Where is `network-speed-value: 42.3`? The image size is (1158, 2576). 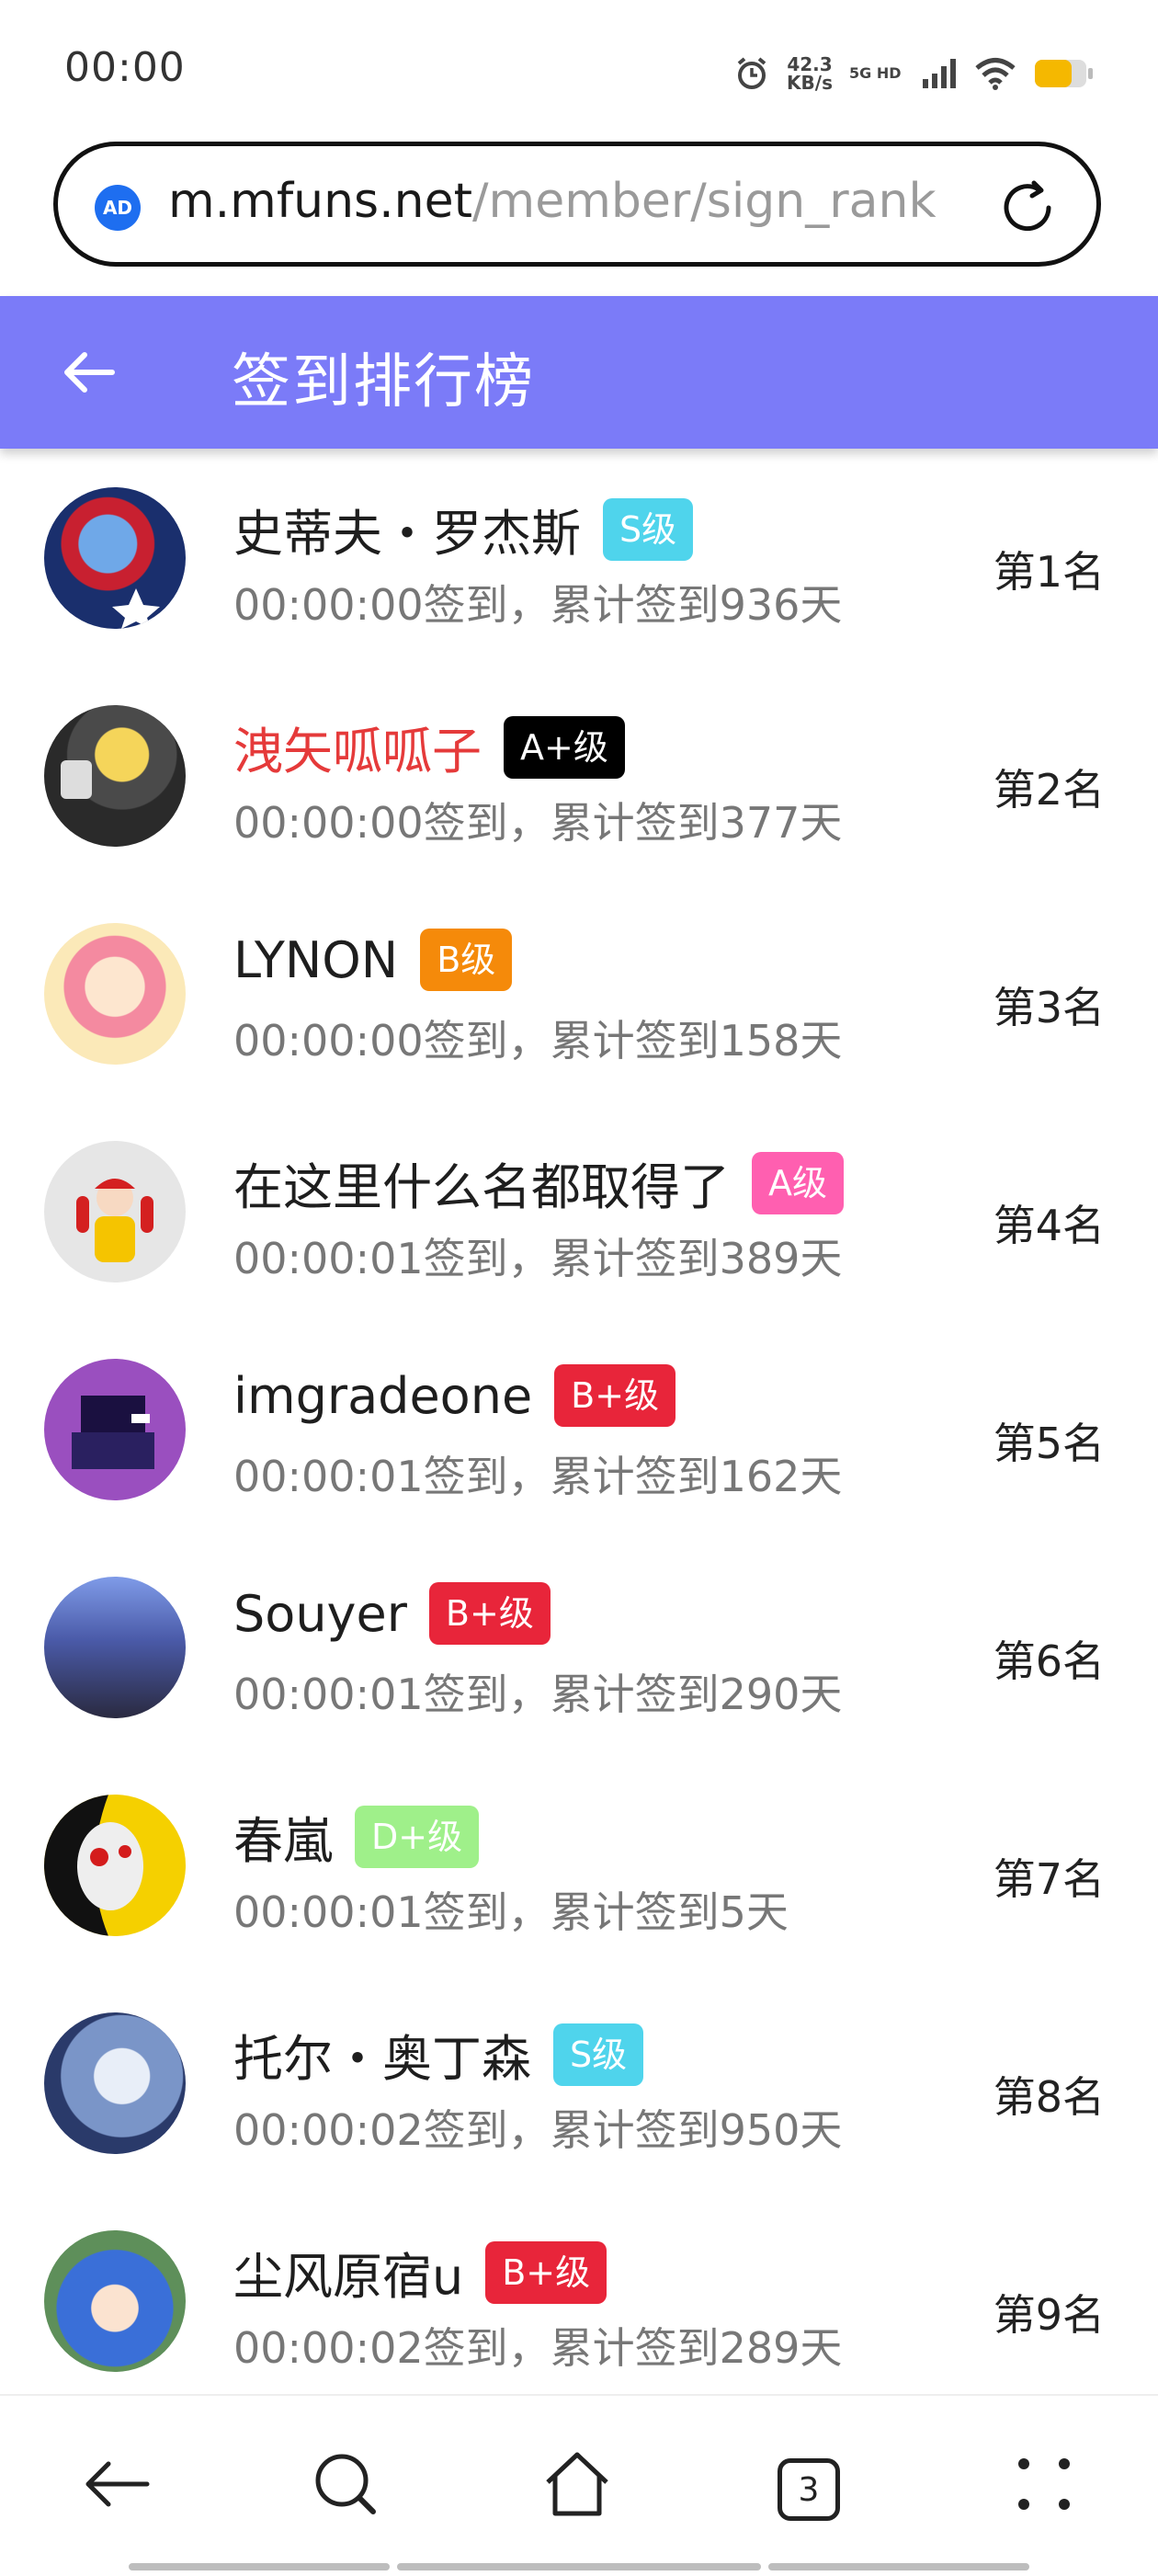 network-speed-value: 42.3 is located at coordinates (810, 64).